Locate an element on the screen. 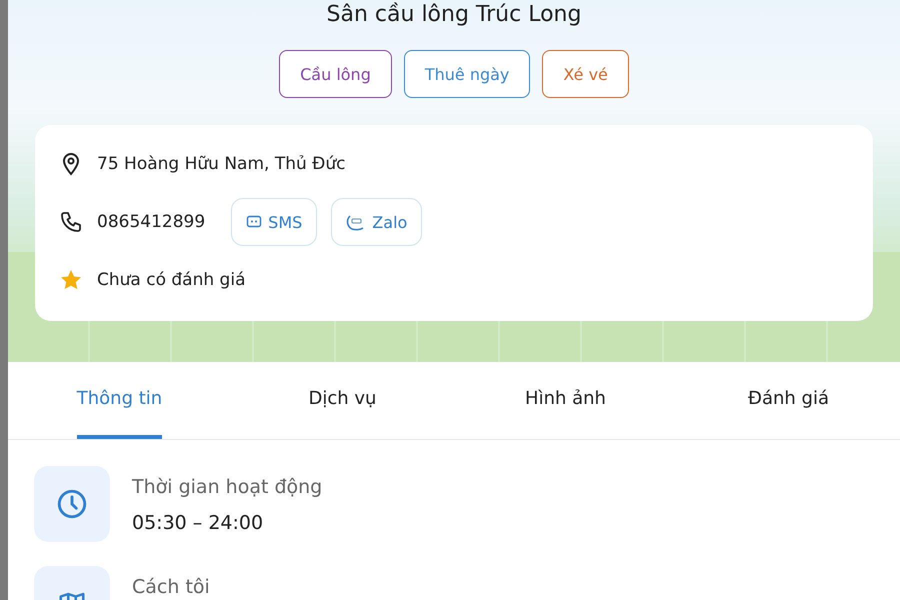  category-tag: Cầu lông is located at coordinates (335, 74).